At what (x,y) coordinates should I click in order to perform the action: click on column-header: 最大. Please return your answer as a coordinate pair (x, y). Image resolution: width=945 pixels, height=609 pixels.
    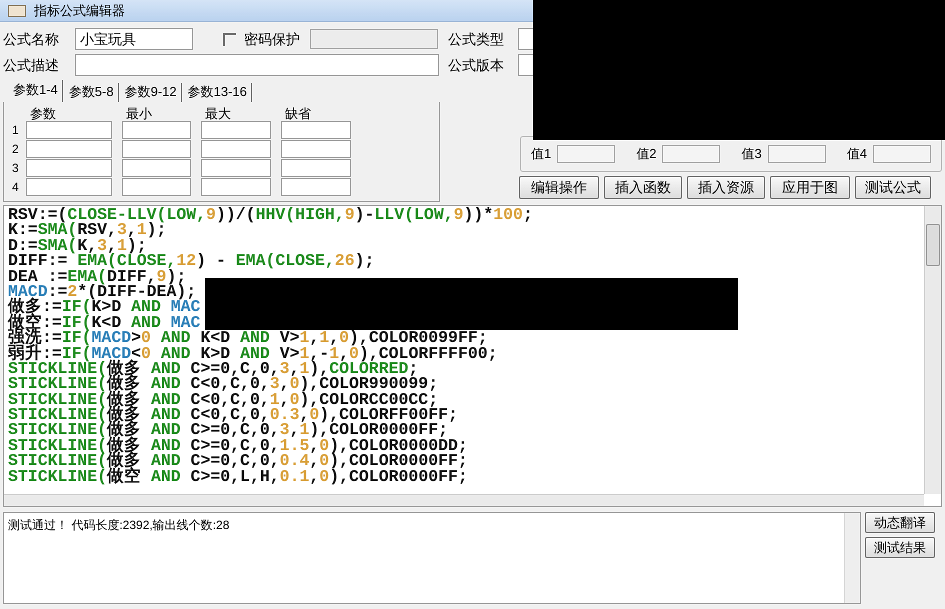
    Looking at the image, I should click on (218, 113).